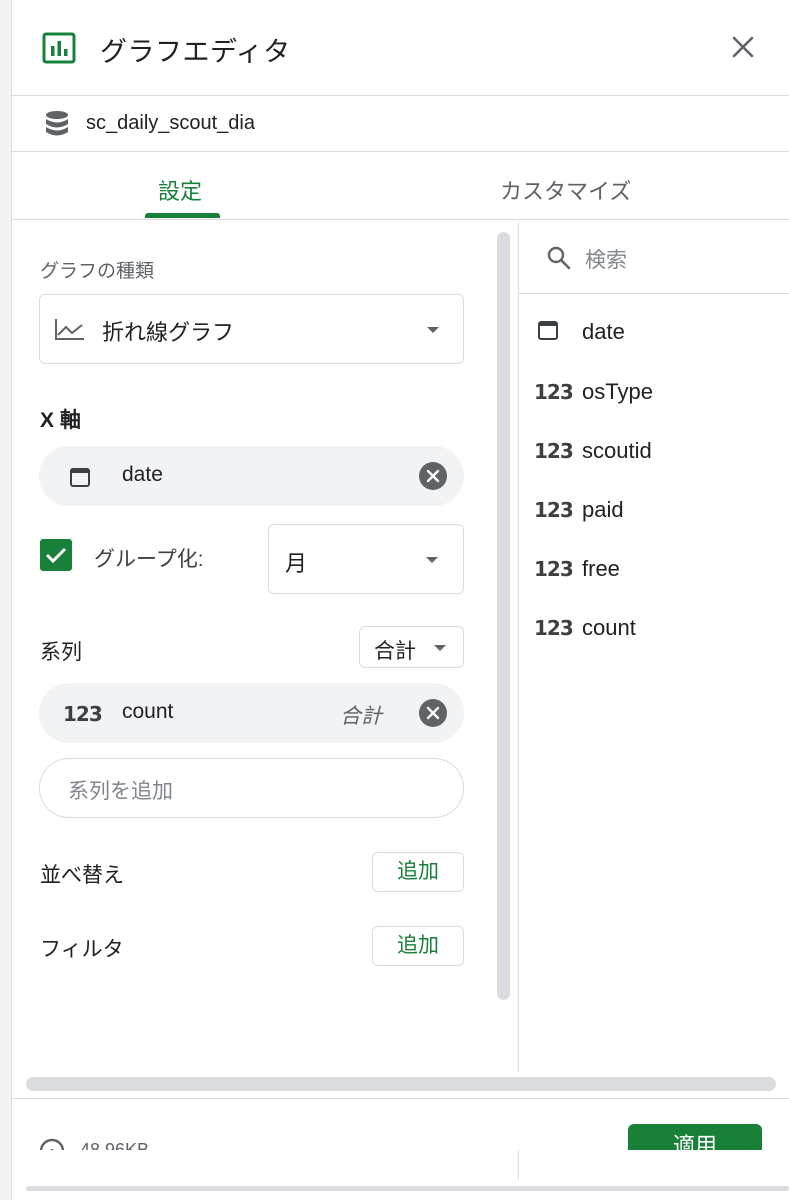 This screenshot has height=1200, width=789. I want to click on active-tab-indicator, so click(182, 215).